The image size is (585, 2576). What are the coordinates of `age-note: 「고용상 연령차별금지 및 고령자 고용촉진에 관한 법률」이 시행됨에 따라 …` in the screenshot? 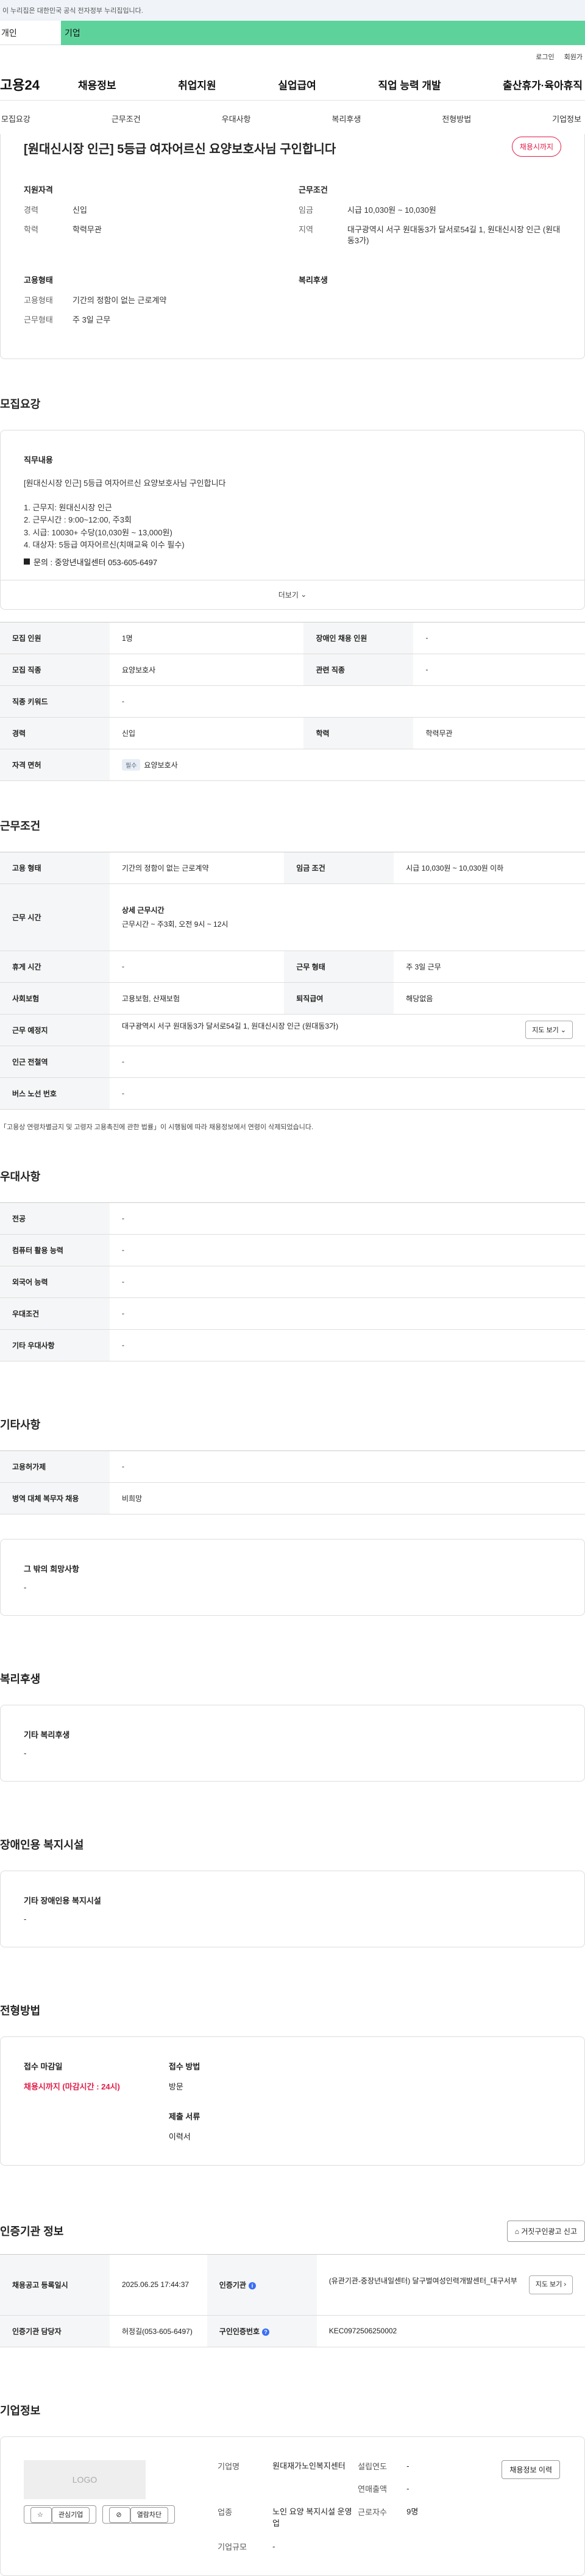 It's located at (157, 1127).